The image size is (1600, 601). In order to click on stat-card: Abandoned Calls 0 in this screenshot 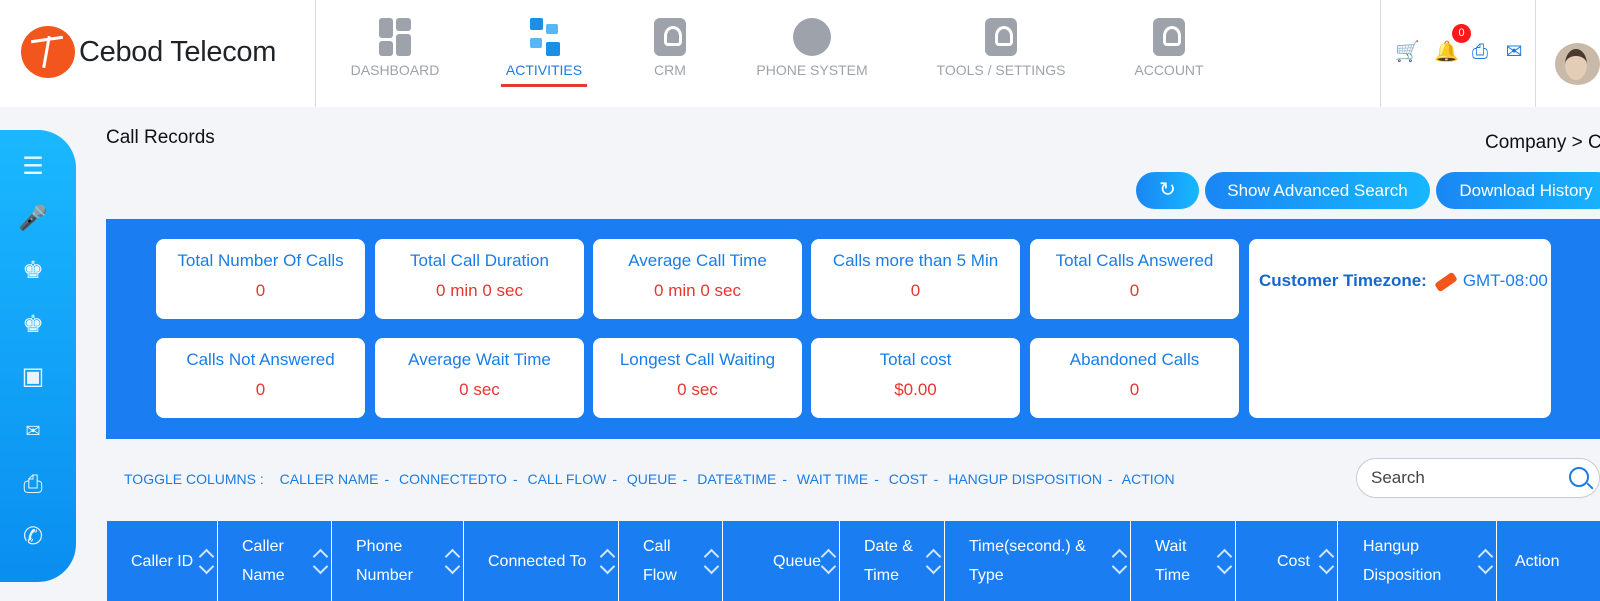, I will do `click(1134, 378)`.